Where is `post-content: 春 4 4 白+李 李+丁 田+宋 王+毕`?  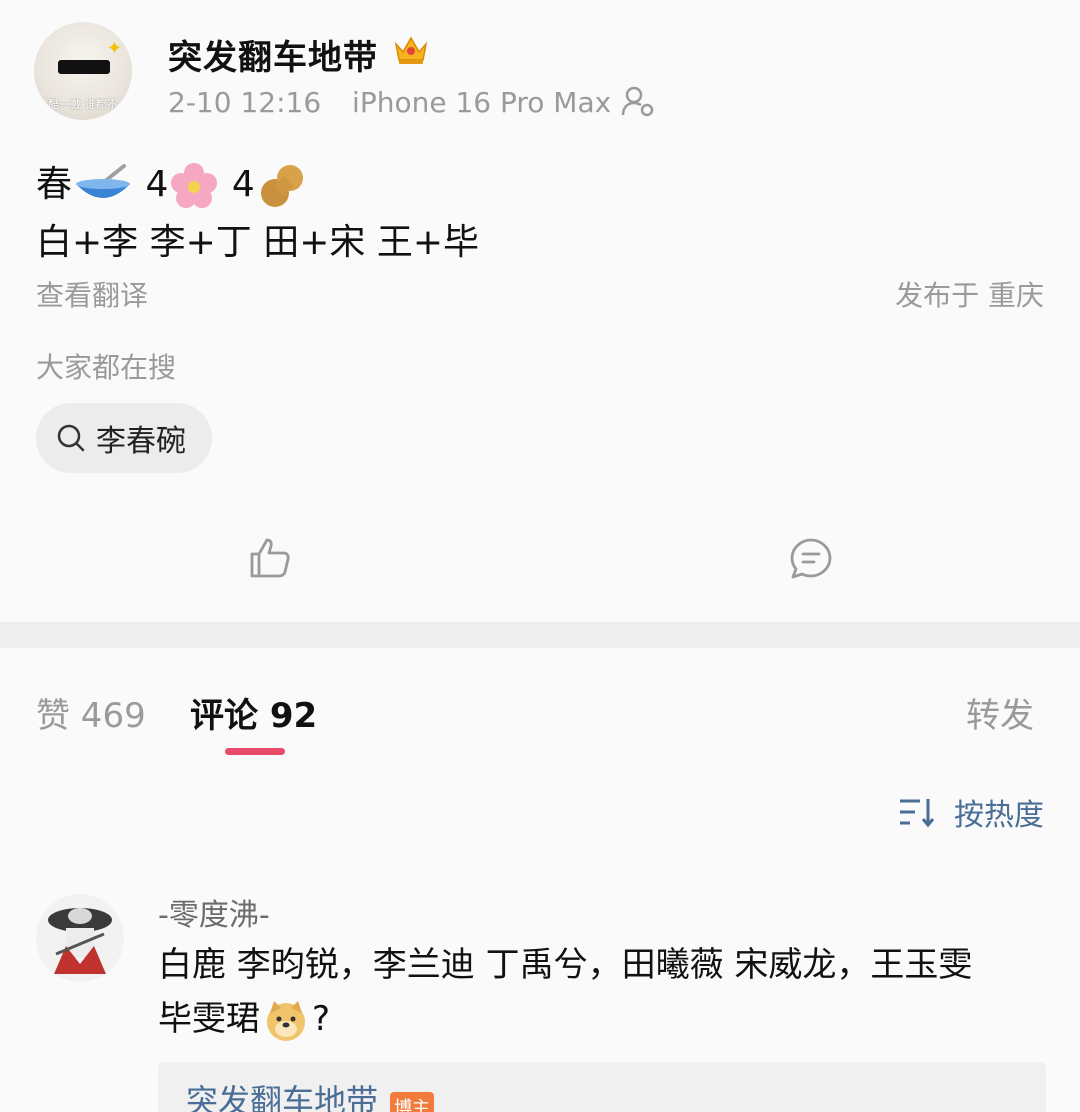
post-content: 春 4 4 白+李 李+丁 田+宋 王+毕 is located at coordinates (257, 214).